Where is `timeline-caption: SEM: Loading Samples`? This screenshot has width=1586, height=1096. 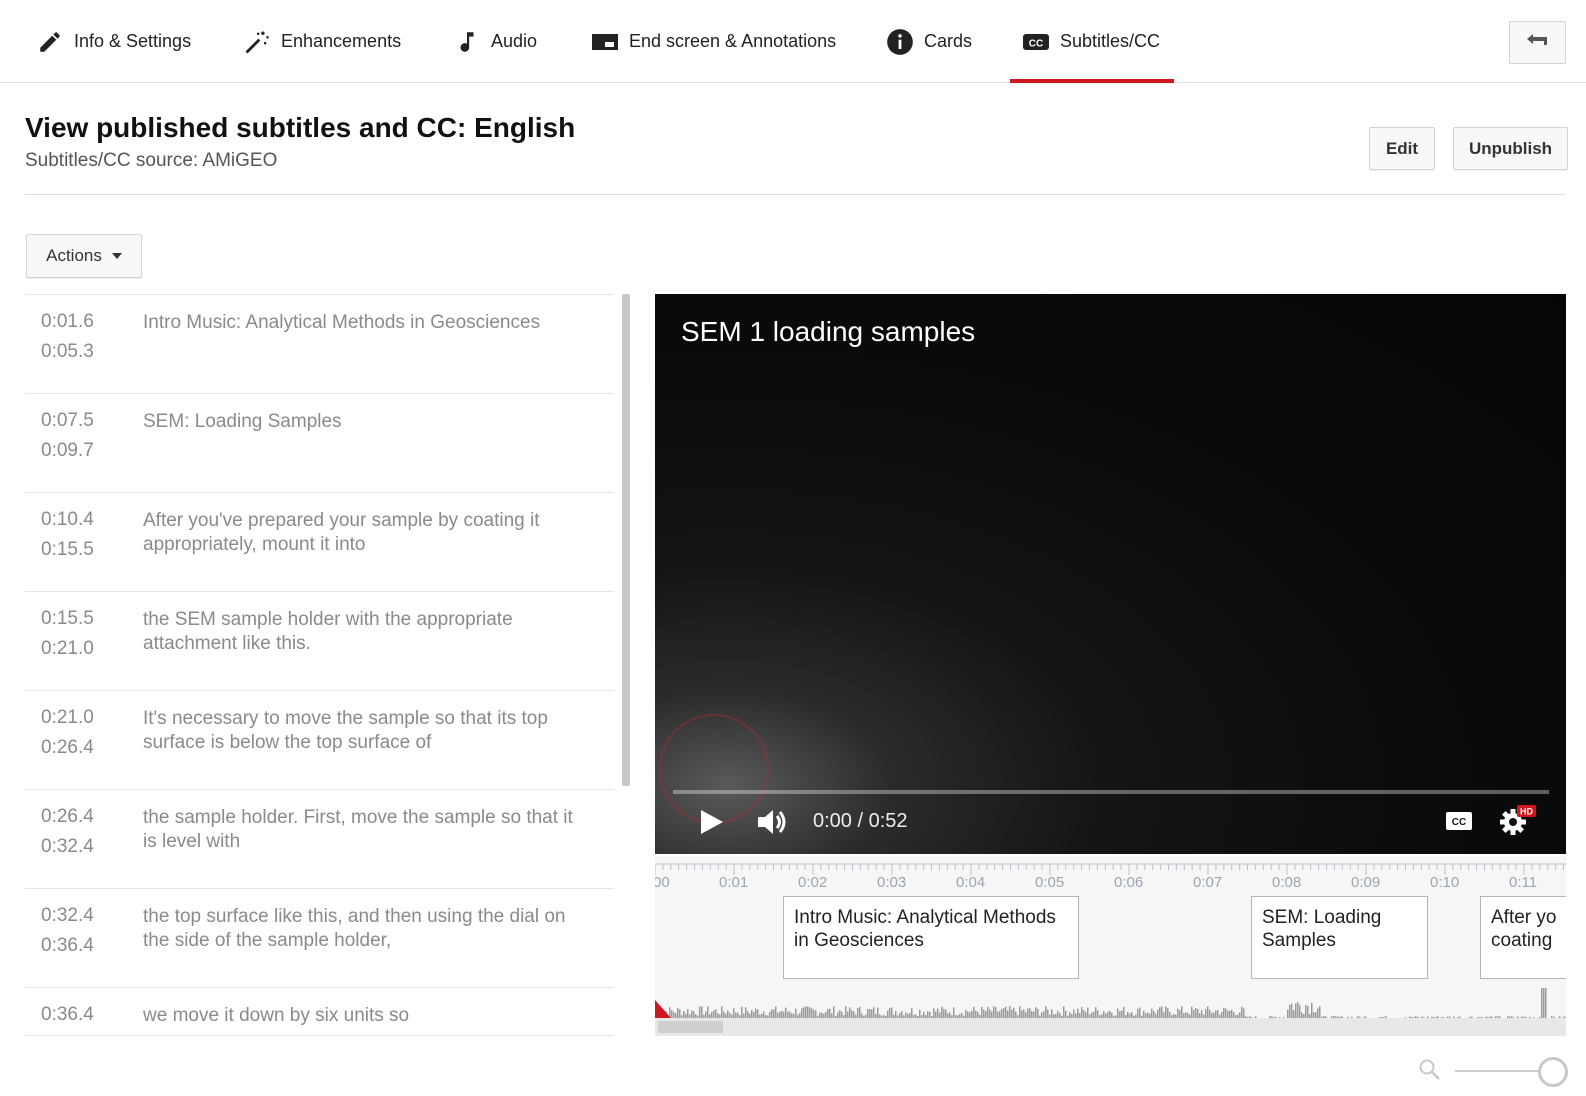 timeline-caption: SEM: Loading Samples is located at coordinates (1339, 937).